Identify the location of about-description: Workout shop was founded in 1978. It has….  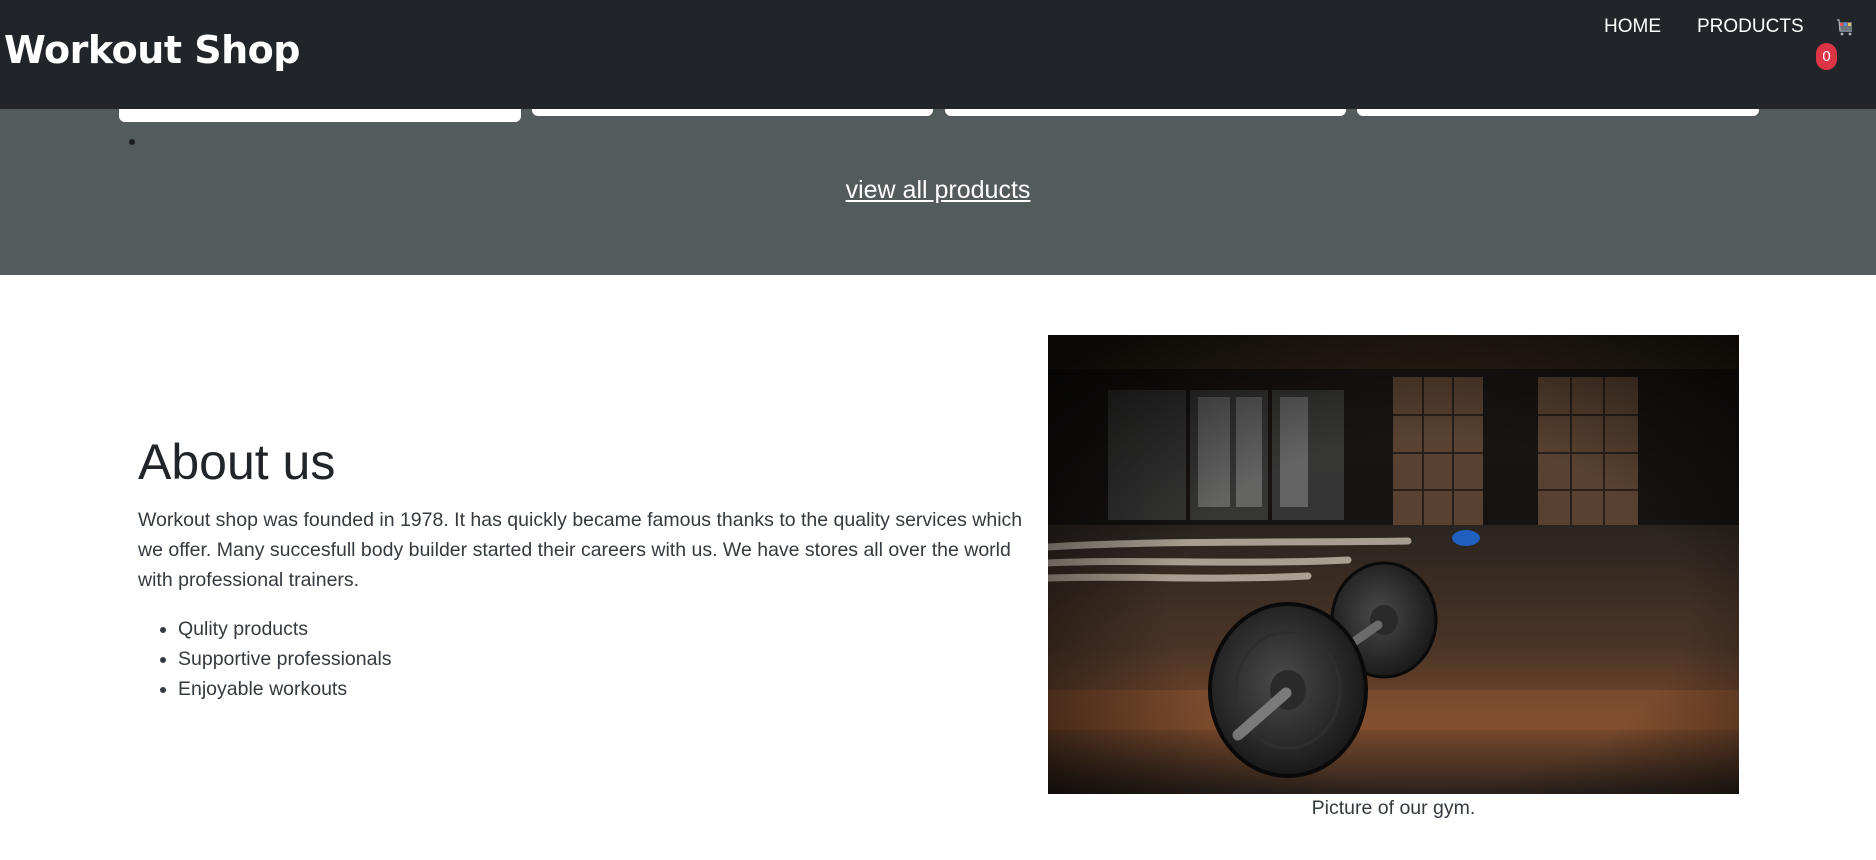
(580, 550).